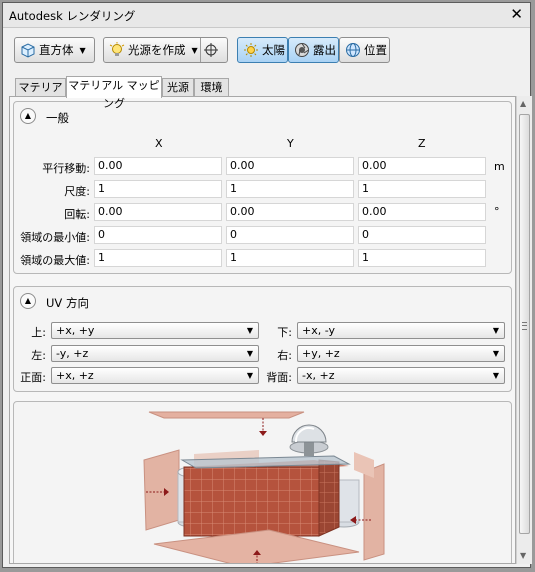  I want to click on region-max-x-field: 1, so click(158, 258).